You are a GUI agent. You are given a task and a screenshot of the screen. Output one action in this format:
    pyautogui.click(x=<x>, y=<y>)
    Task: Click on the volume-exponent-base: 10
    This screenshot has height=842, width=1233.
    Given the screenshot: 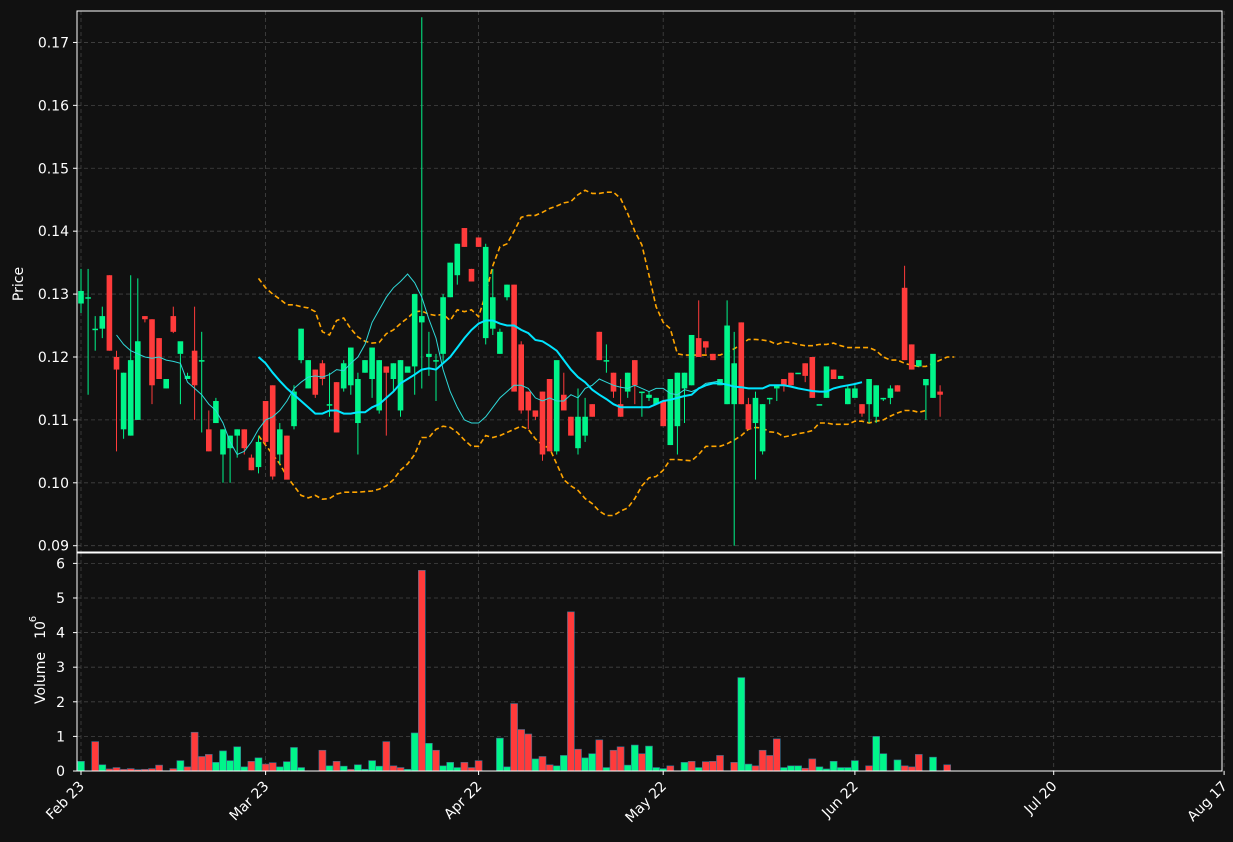 What is the action you would take?
    pyautogui.click(x=41, y=630)
    